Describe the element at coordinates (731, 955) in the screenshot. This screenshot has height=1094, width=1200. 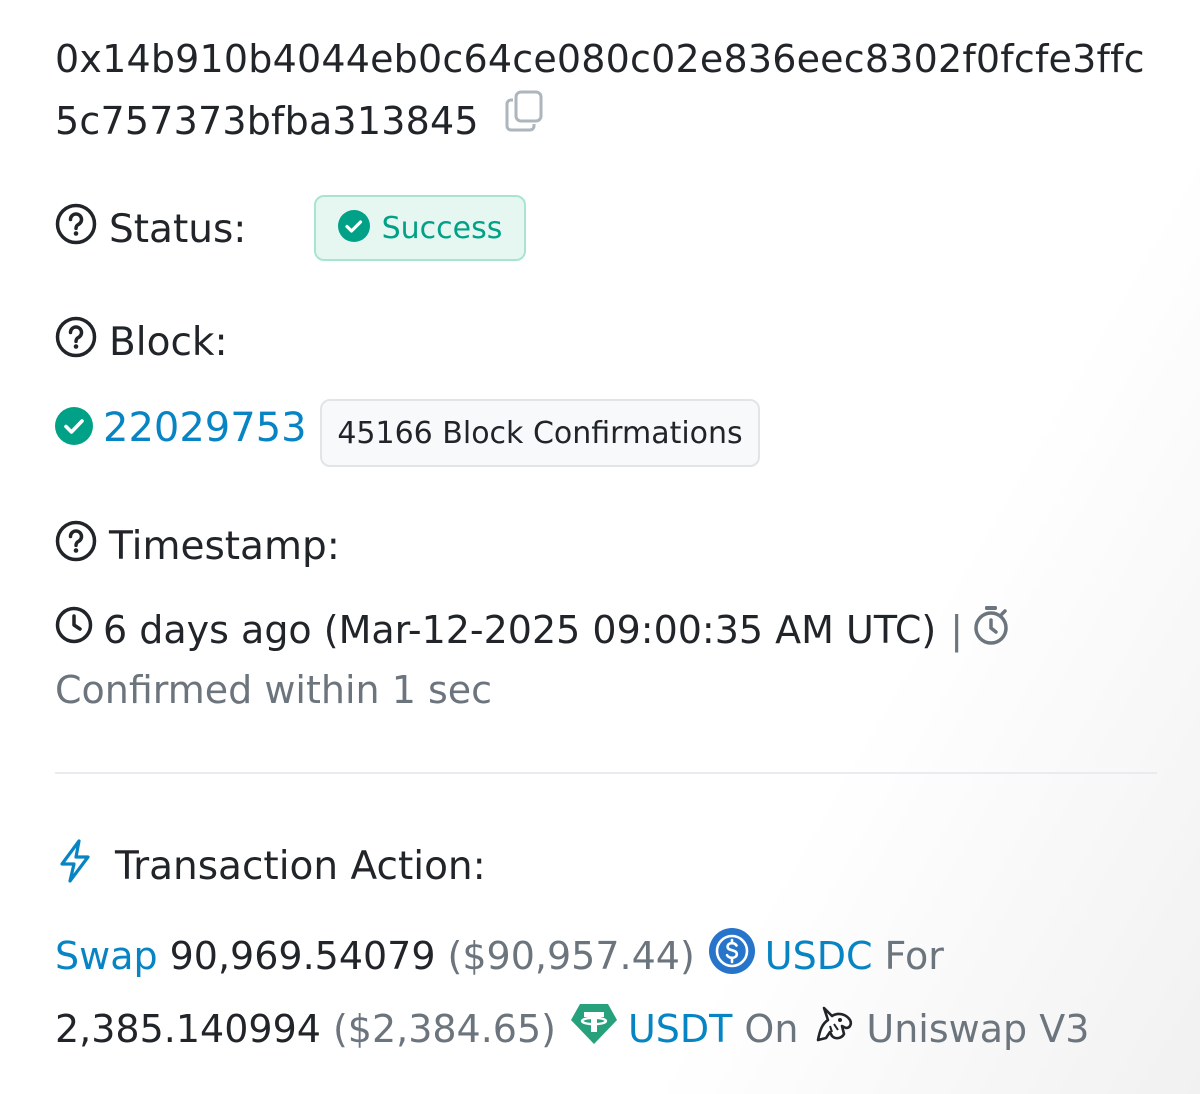
I see `usdc-icon` at that location.